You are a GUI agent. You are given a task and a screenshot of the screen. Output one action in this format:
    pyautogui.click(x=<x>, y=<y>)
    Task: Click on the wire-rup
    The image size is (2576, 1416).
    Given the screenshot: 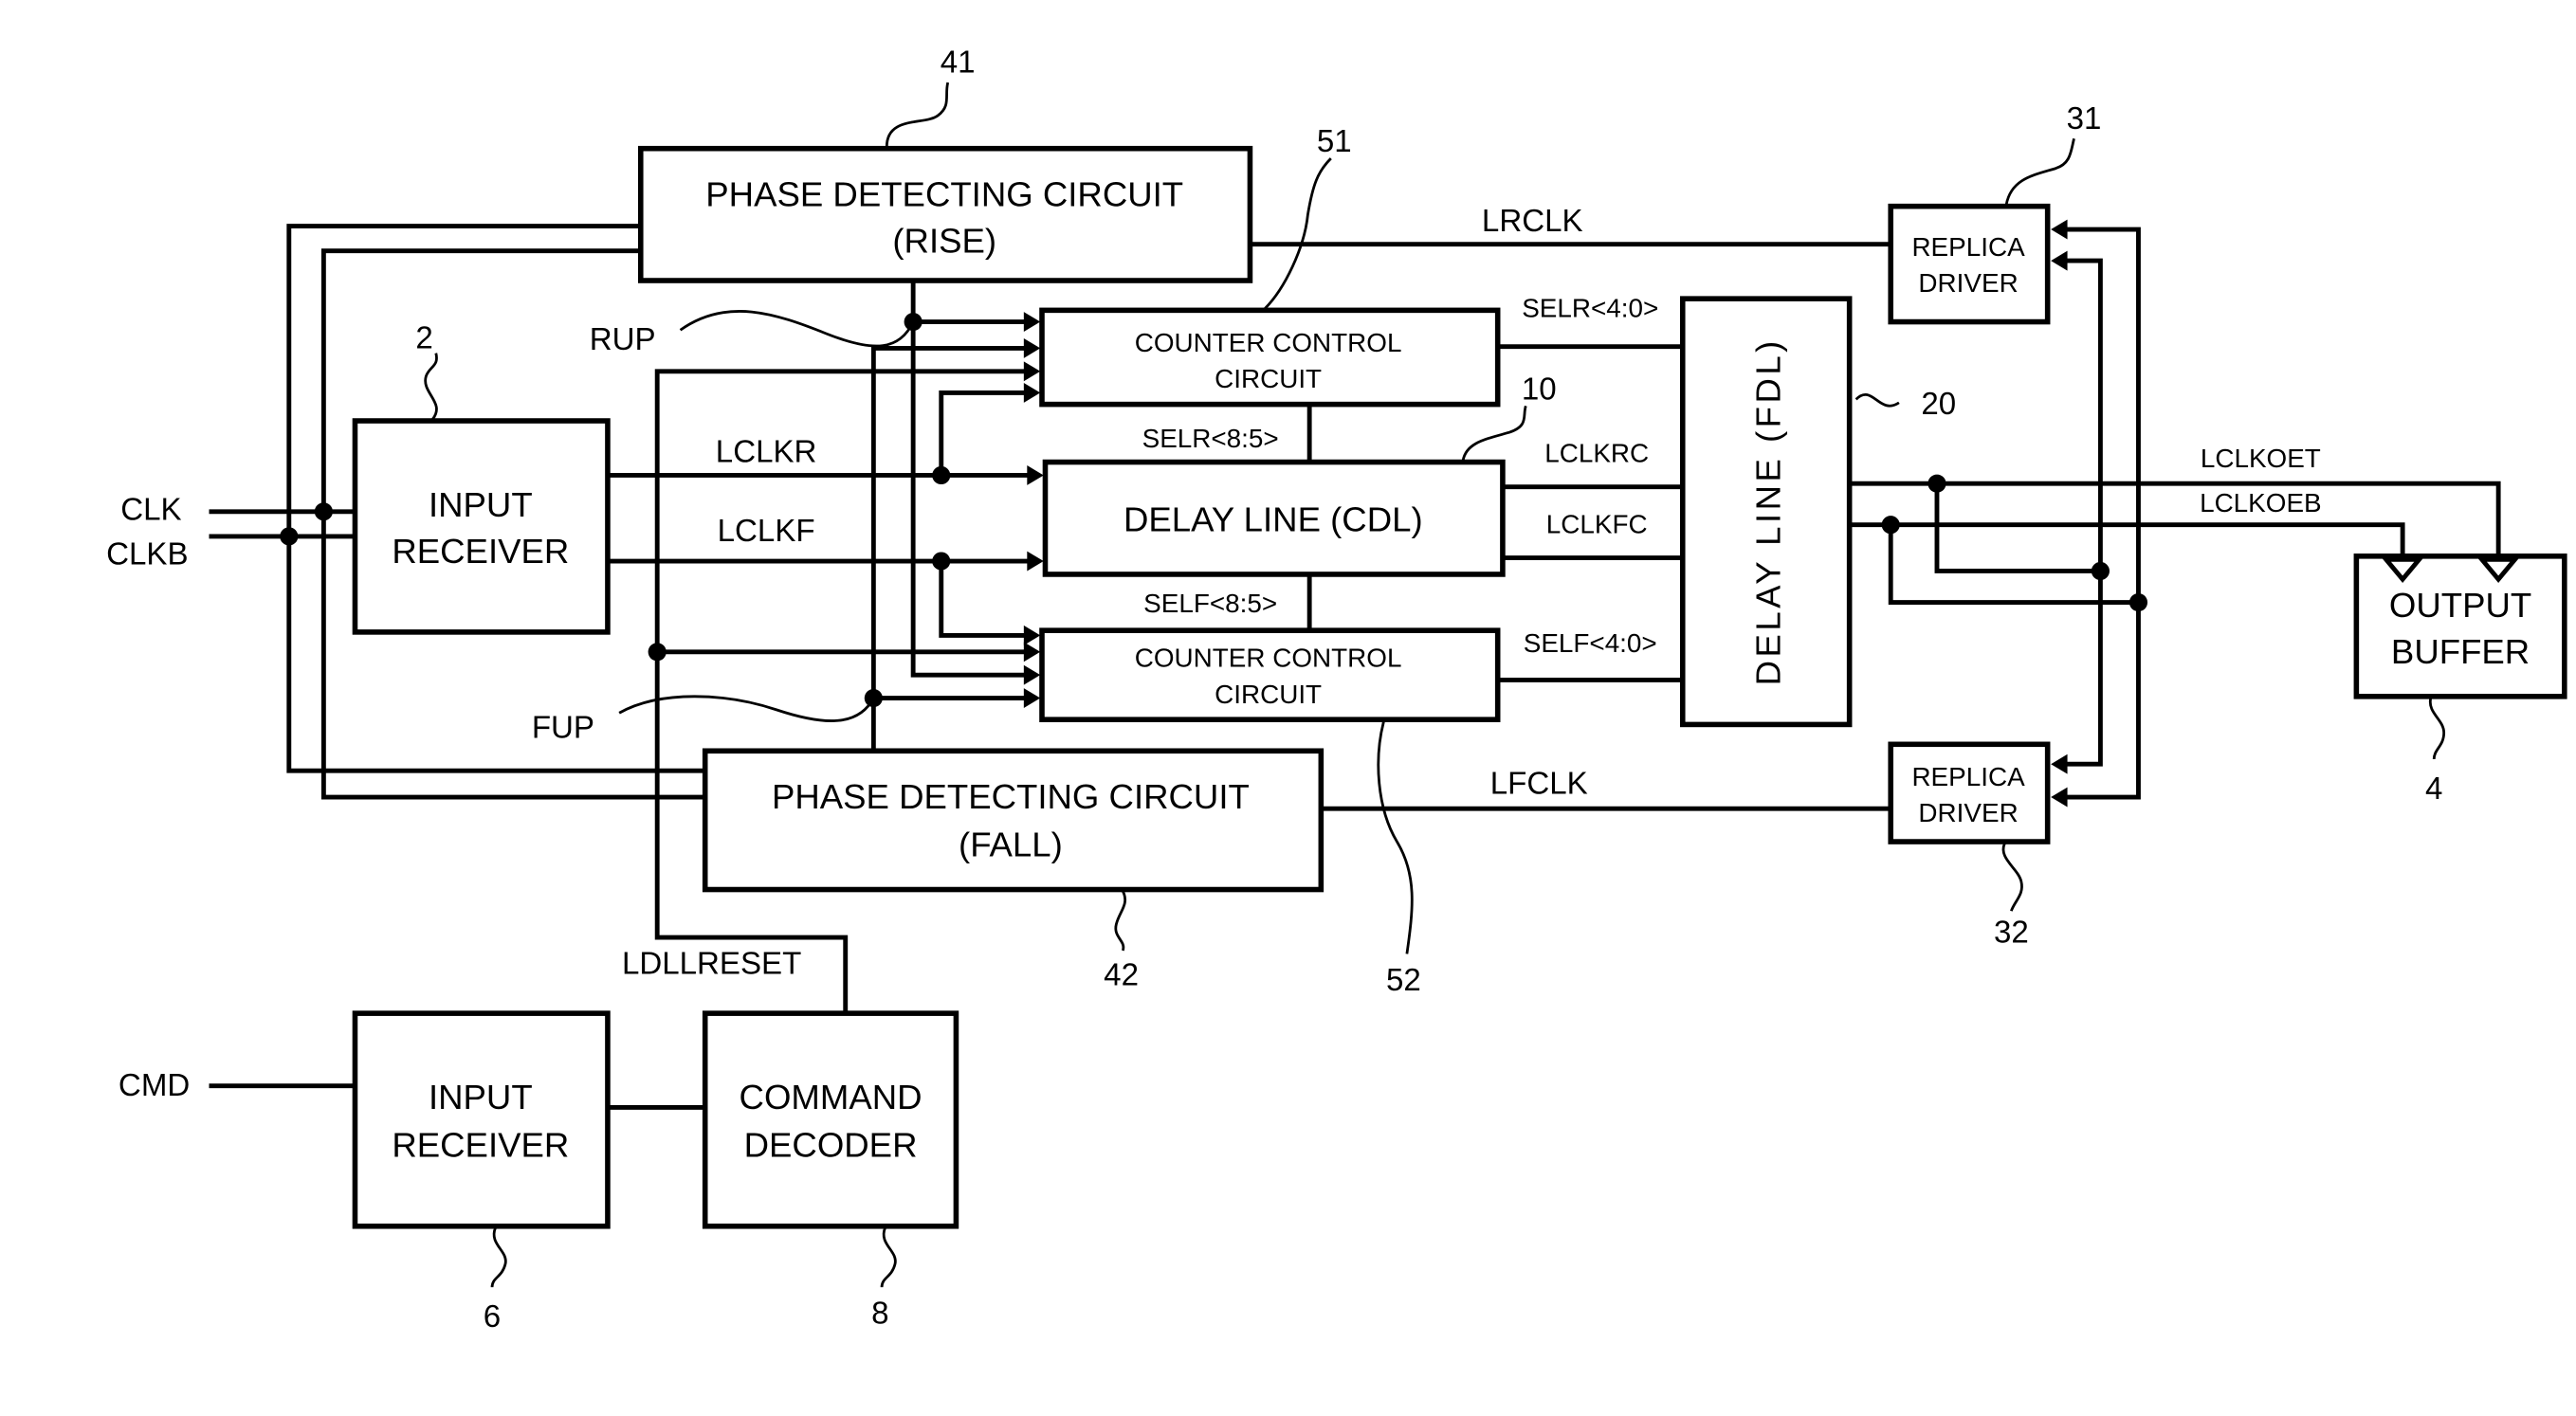 What is the action you would take?
    pyautogui.click(x=968, y=478)
    